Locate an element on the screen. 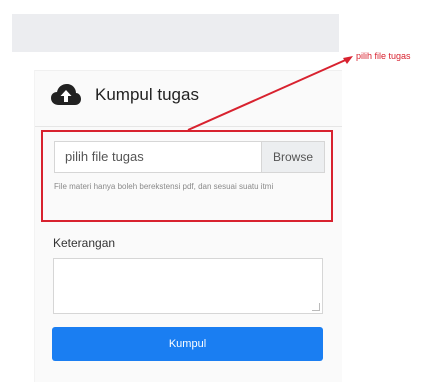 This screenshot has height=389, width=438. annotation-label: pilih file tugas is located at coordinates (383, 56).